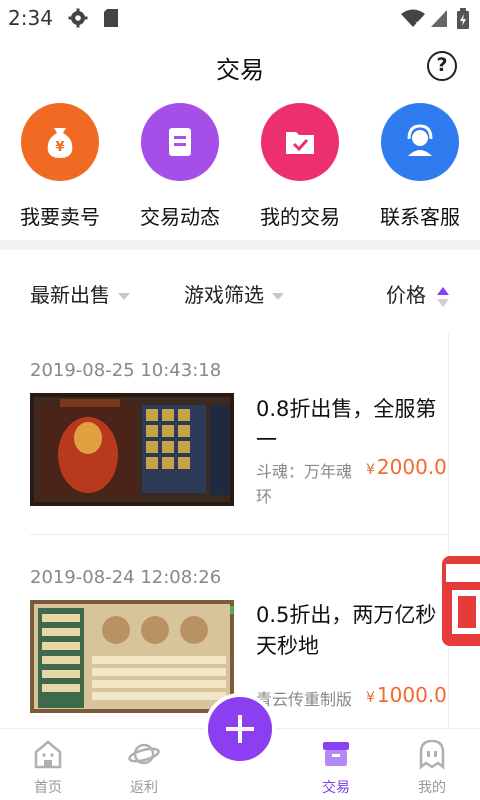 The image size is (480, 800). I want to click on listing-date: 2019-08-25 10:43:18, so click(126, 370).